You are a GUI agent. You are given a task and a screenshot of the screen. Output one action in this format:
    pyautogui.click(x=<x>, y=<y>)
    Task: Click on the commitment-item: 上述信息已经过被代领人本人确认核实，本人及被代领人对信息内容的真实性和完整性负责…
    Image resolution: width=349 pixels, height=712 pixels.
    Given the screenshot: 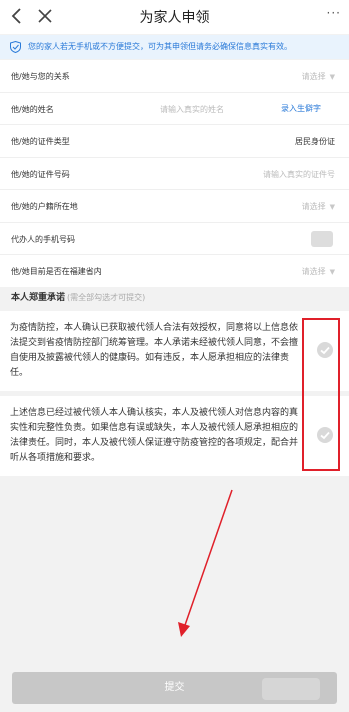 What is the action you would take?
    pyautogui.click(x=174, y=436)
    